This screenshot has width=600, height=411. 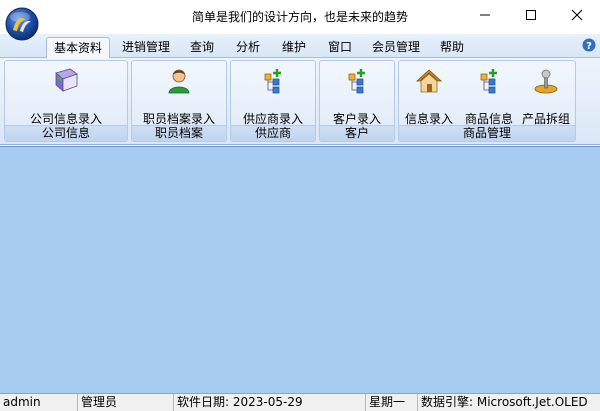 I want to click on customer-entry-button: 客户录入, so click(x=357, y=94).